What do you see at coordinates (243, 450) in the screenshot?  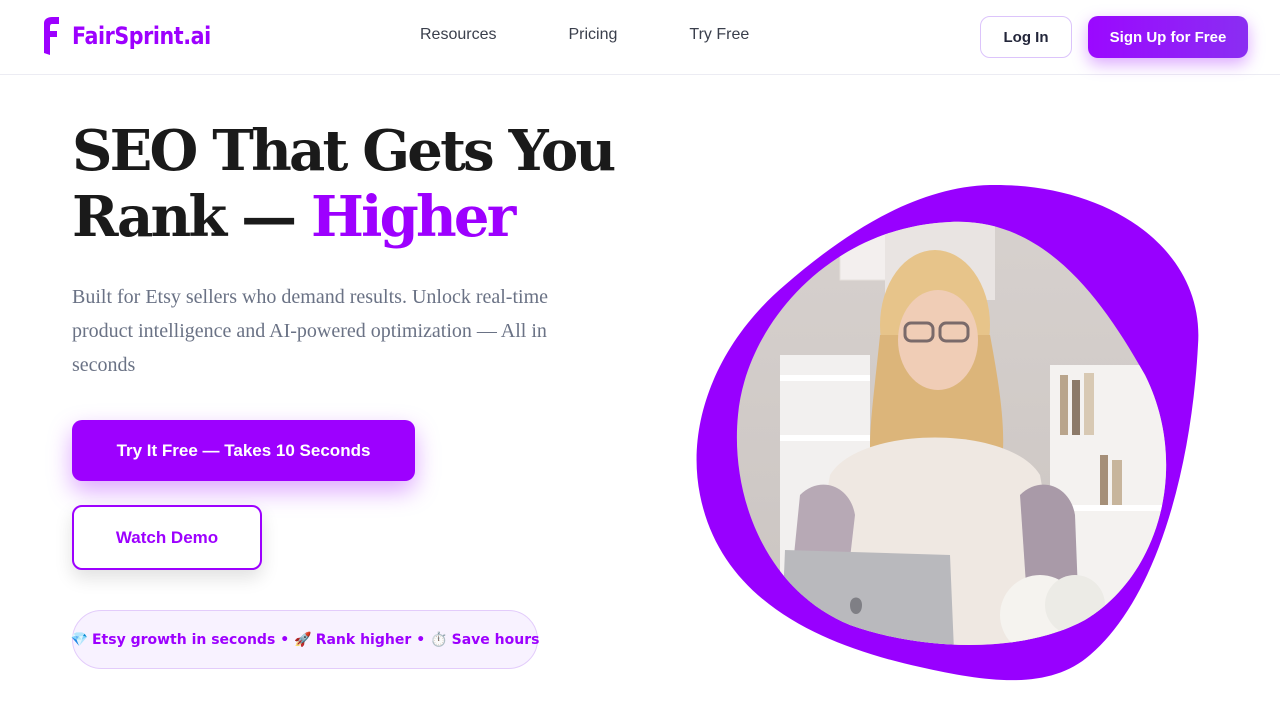 I see `try-free-button: Try It Free — Takes 10 Seconds` at bounding box center [243, 450].